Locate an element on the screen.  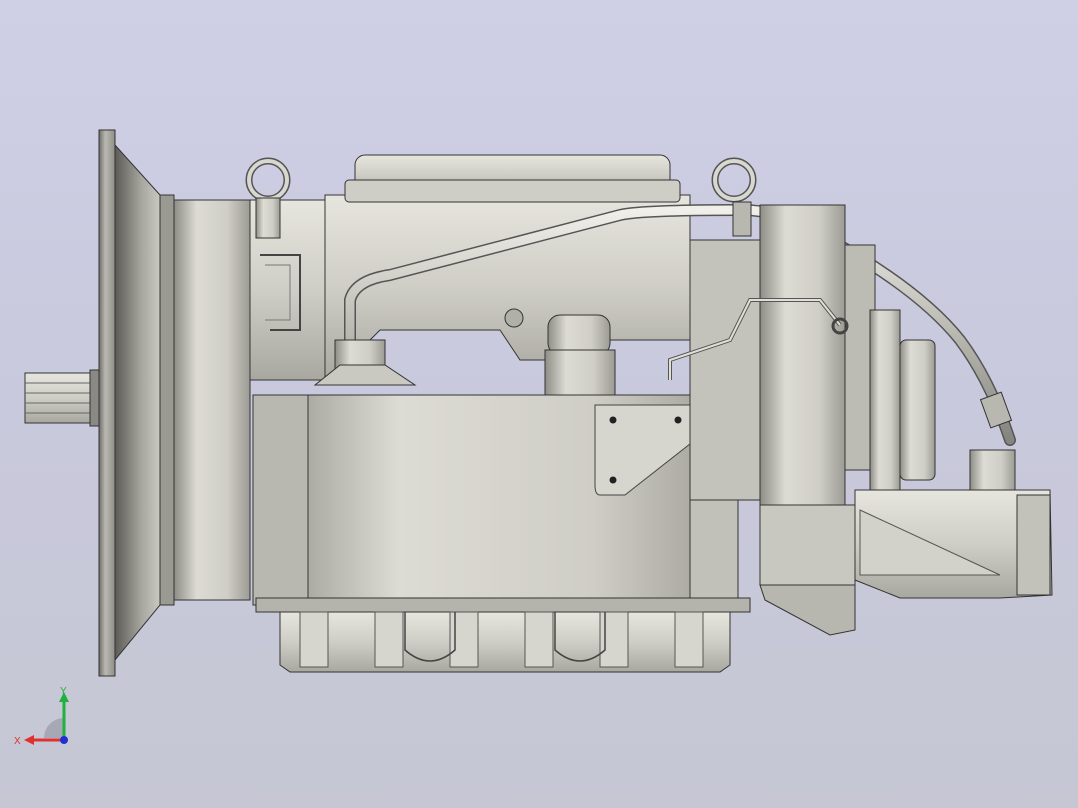
upper-housing is located at coordinates (470, 267).